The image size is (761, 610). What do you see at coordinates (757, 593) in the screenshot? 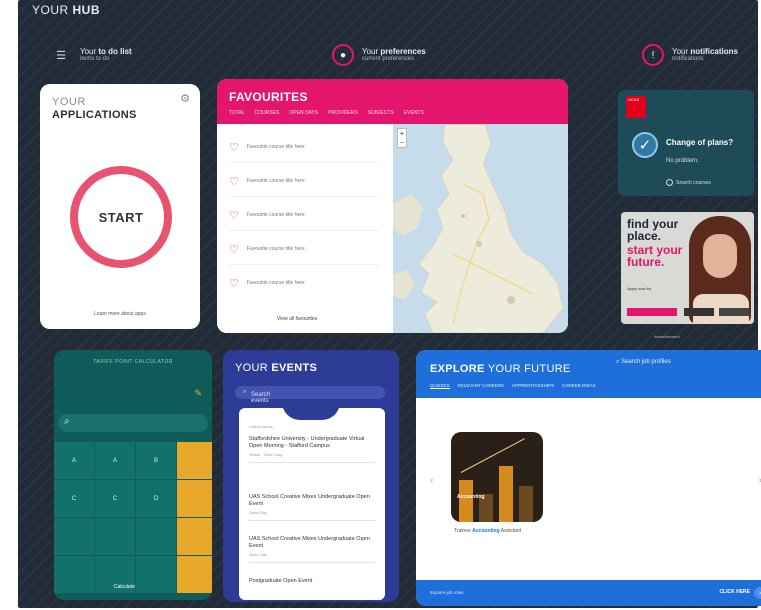
I see `arrow-right-icon: ›` at bounding box center [757, 593].